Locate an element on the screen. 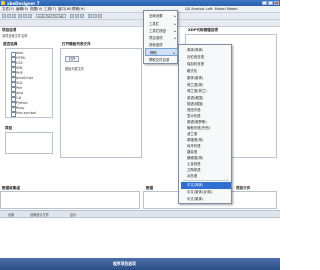 Image resolution: width=320 pixels, height=270 pixels. menu-view: 视图(V) is located at coordinates (36, 9).